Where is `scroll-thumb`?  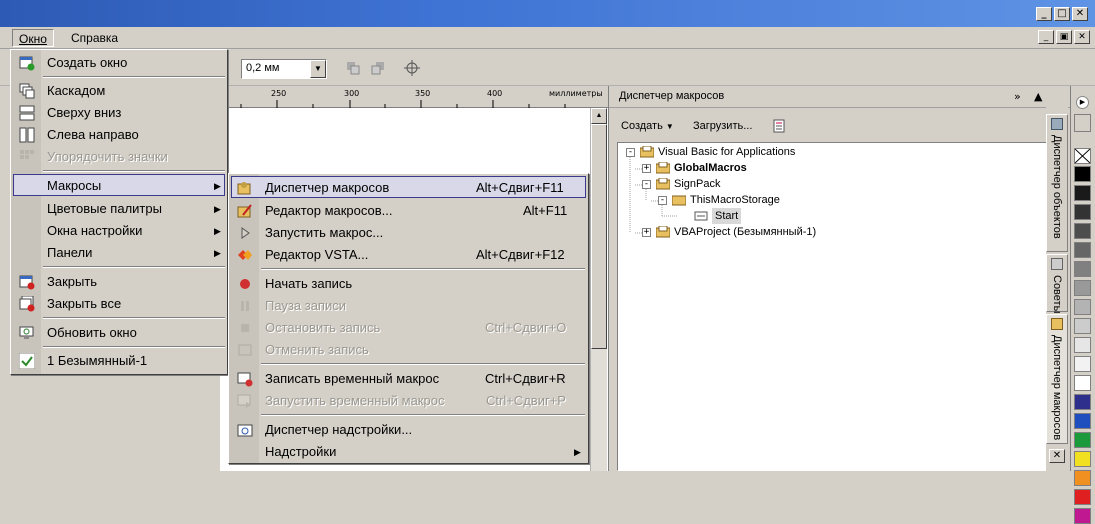 scroll-thumb is located at coordinates (599, 236).